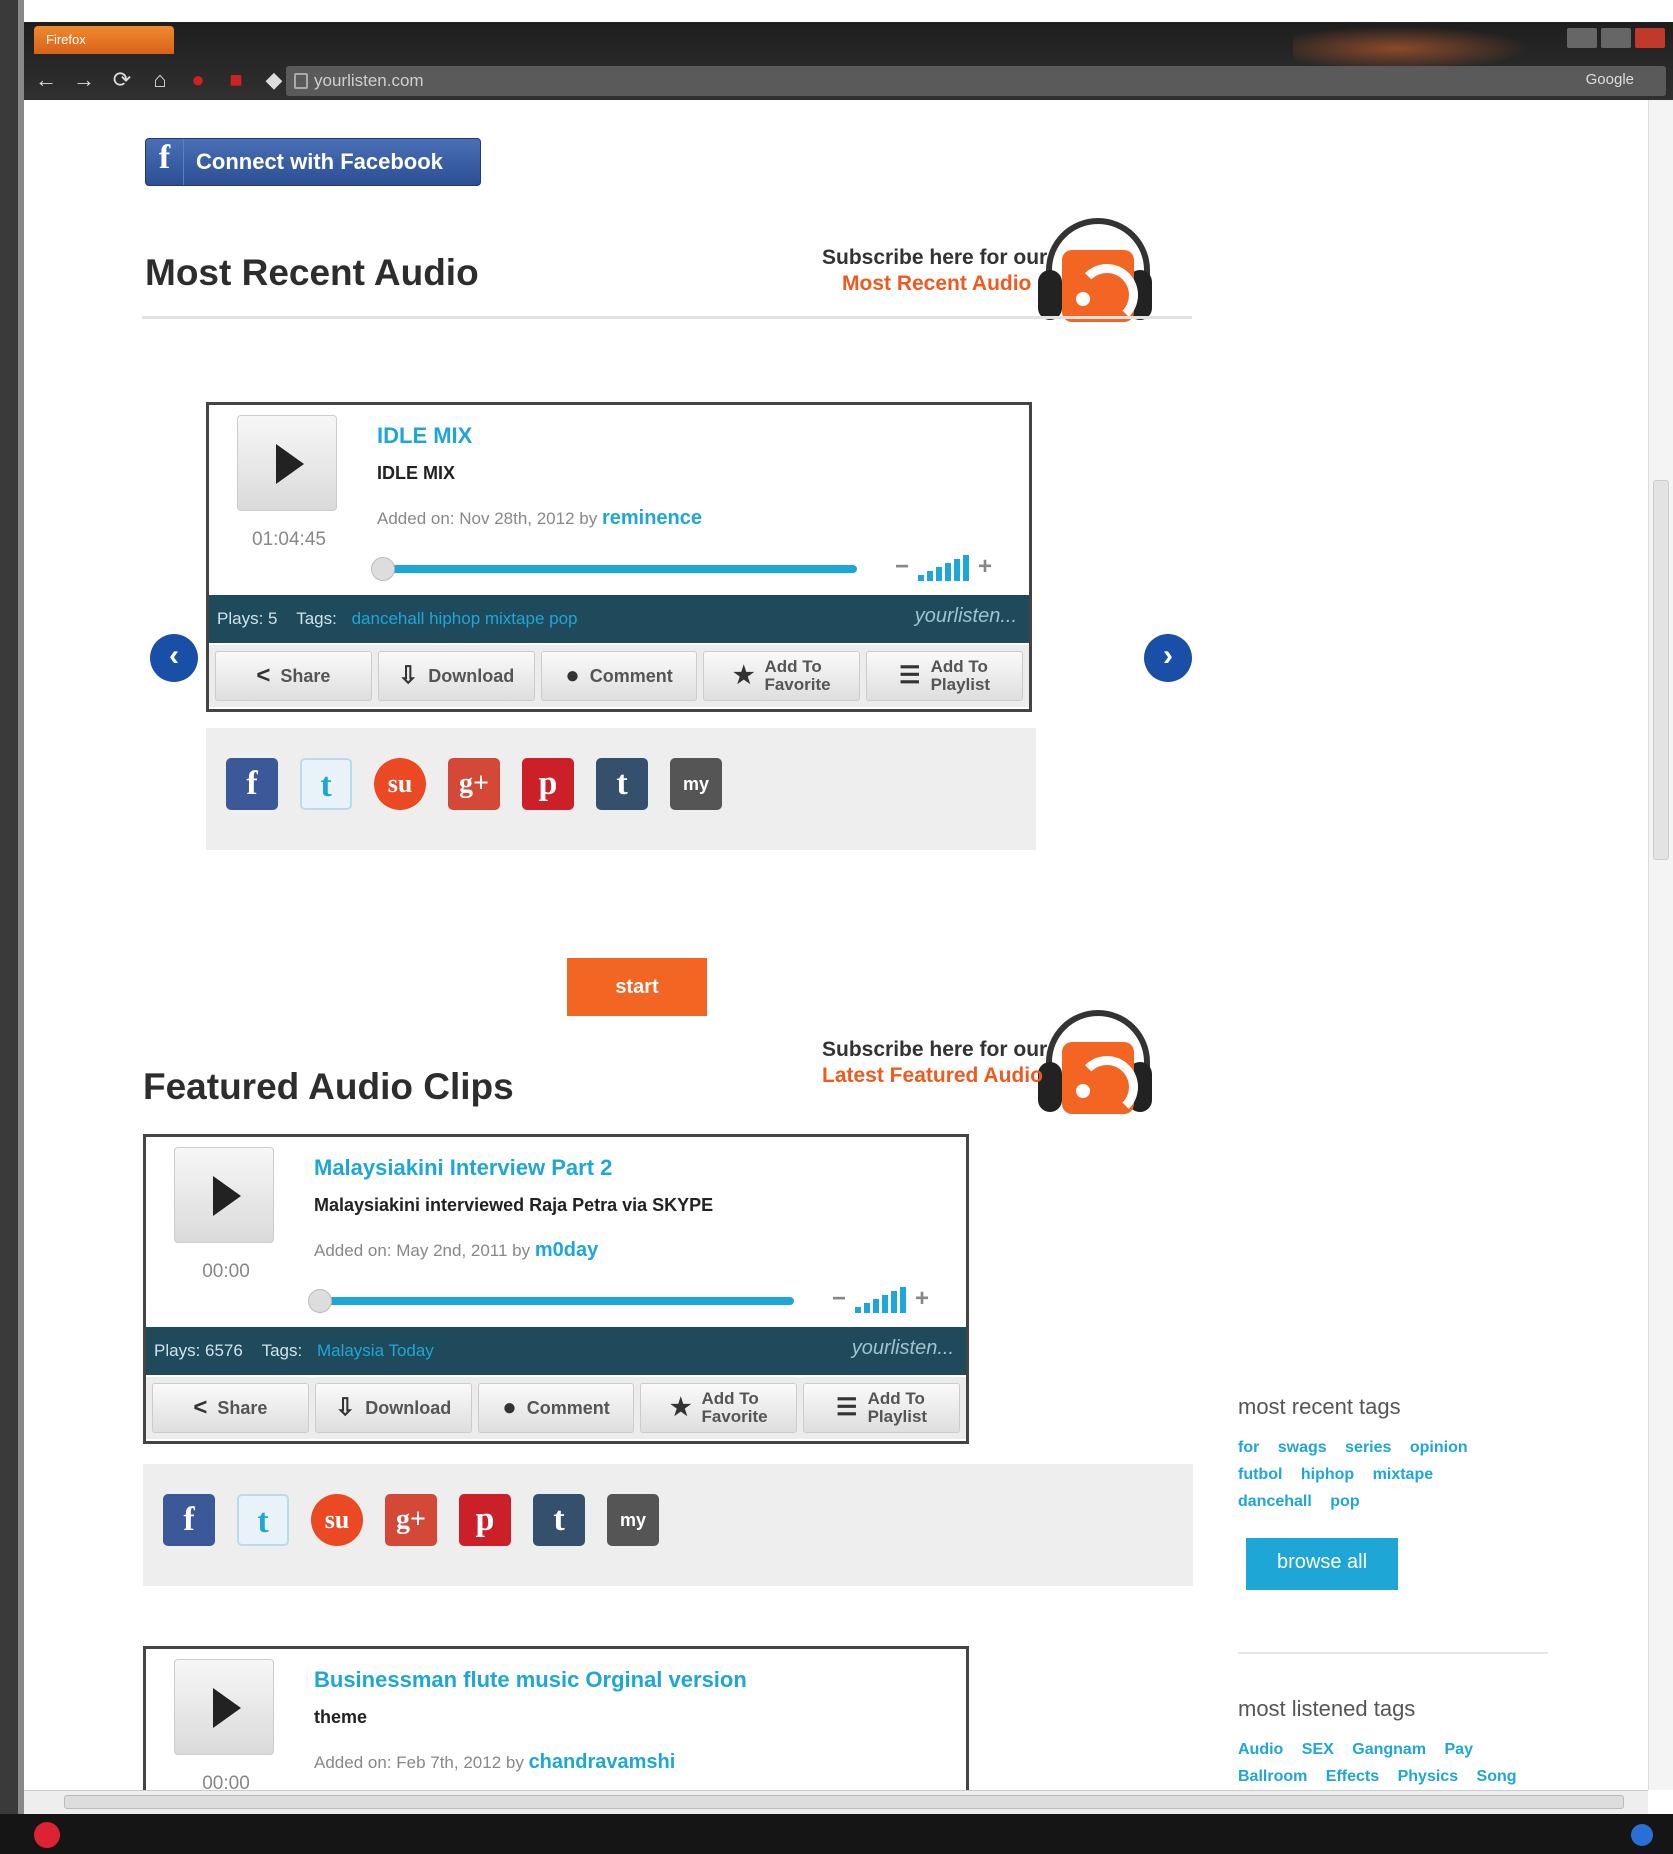 The image size is (1673, 1854). Describe the element at coordinates (932, 1076) in the screenshot. I see `subscribe-link: Latest Featured Audio` at that location.